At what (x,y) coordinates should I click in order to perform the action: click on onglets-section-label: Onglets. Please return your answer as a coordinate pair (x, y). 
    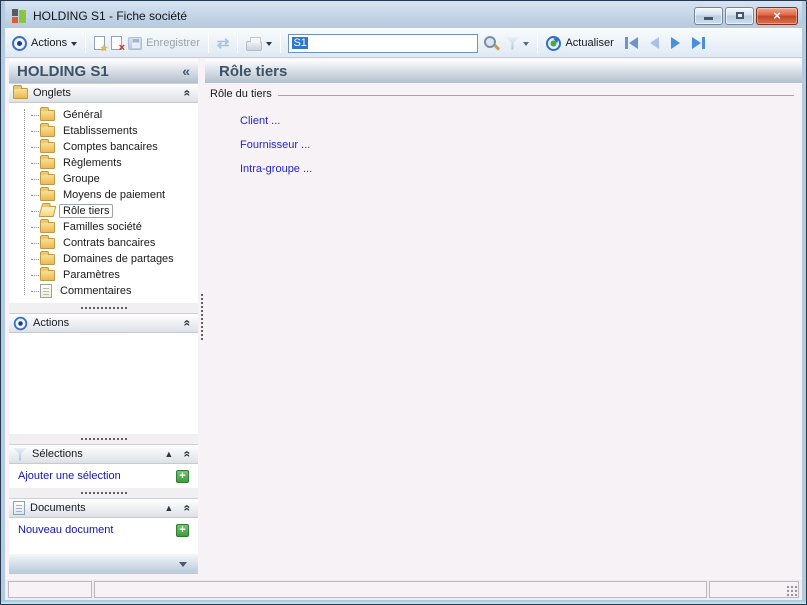
    Looking at the image, I should click on (52, 93).